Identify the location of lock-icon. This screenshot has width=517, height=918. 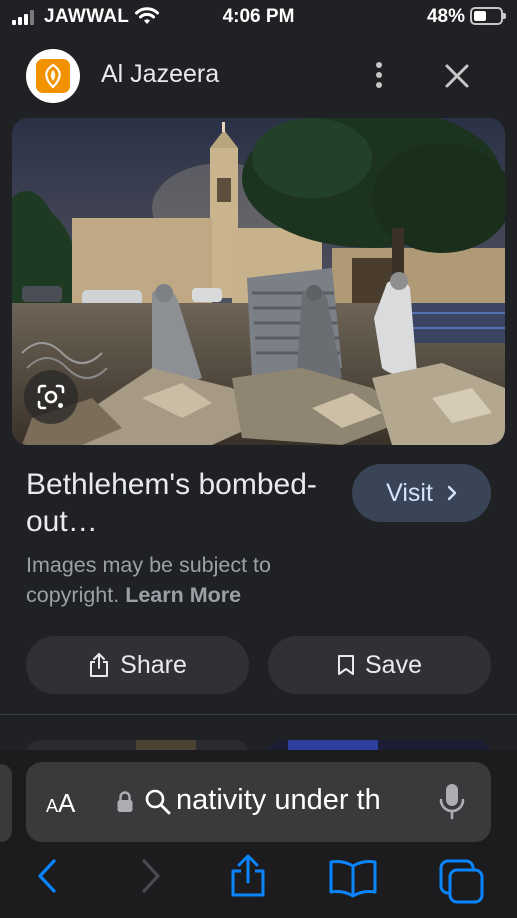
(125, 801).